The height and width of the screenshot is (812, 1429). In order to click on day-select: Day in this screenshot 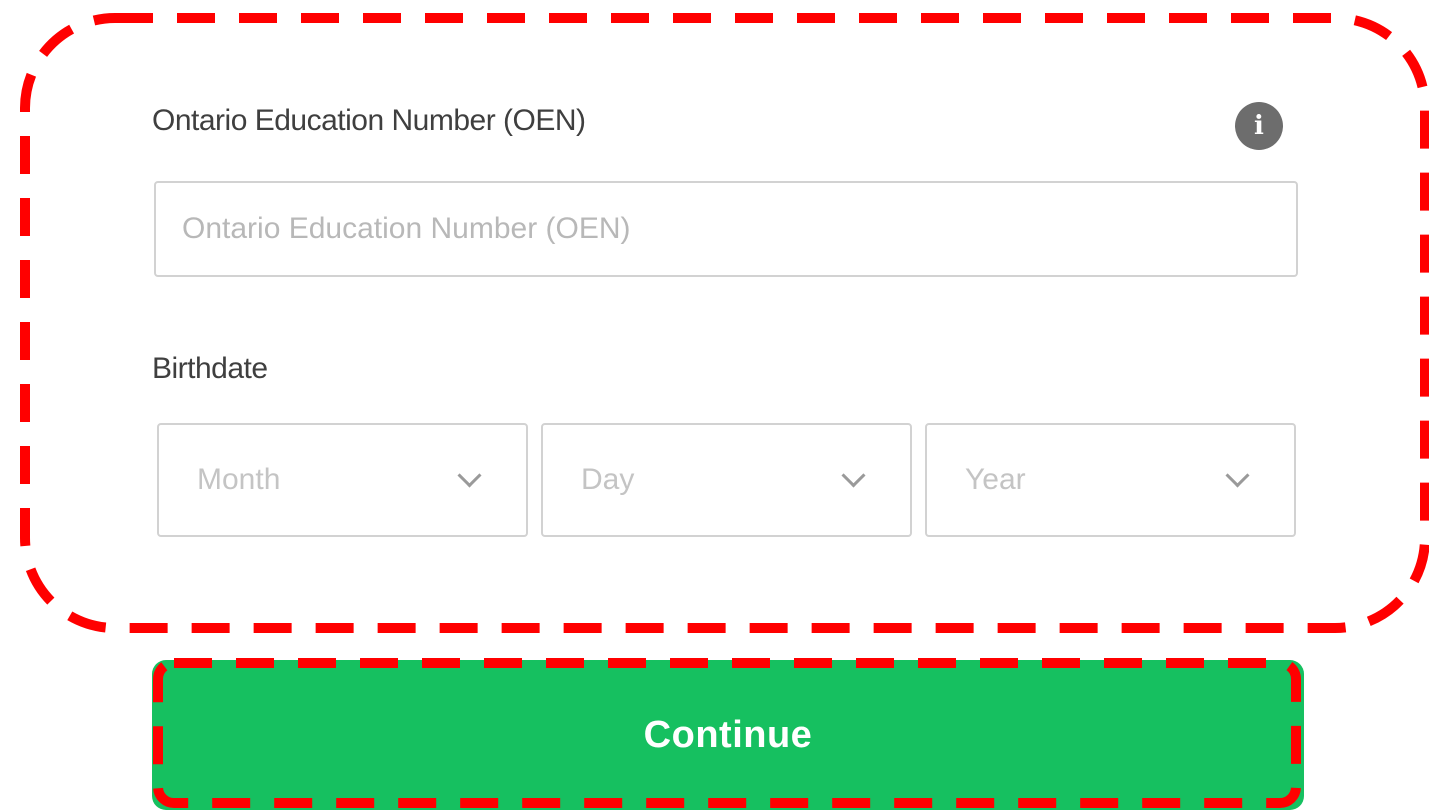, I will do `click(726, 480)`.